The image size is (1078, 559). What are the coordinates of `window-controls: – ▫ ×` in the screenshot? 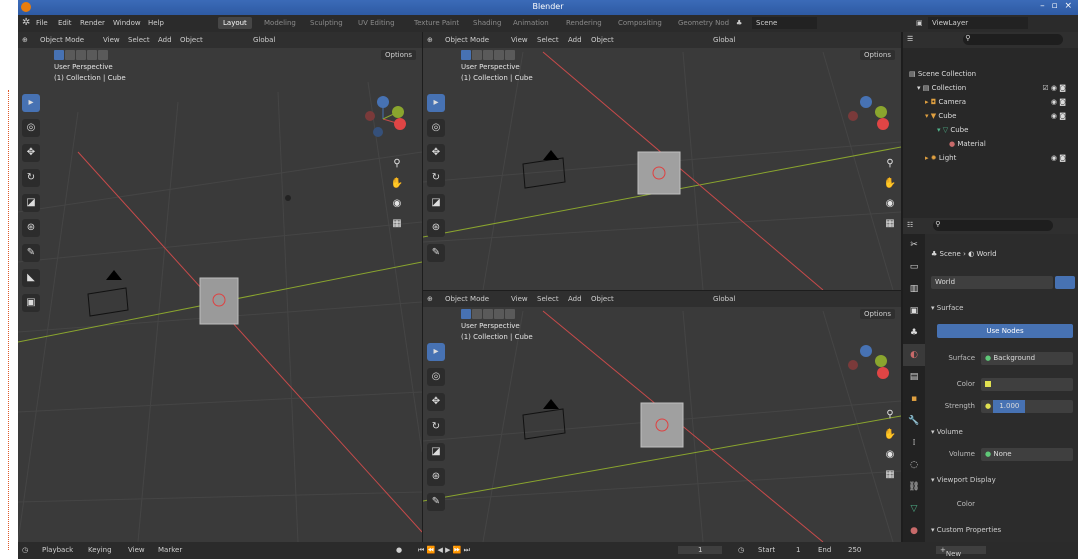 It's located at (1057, 6).